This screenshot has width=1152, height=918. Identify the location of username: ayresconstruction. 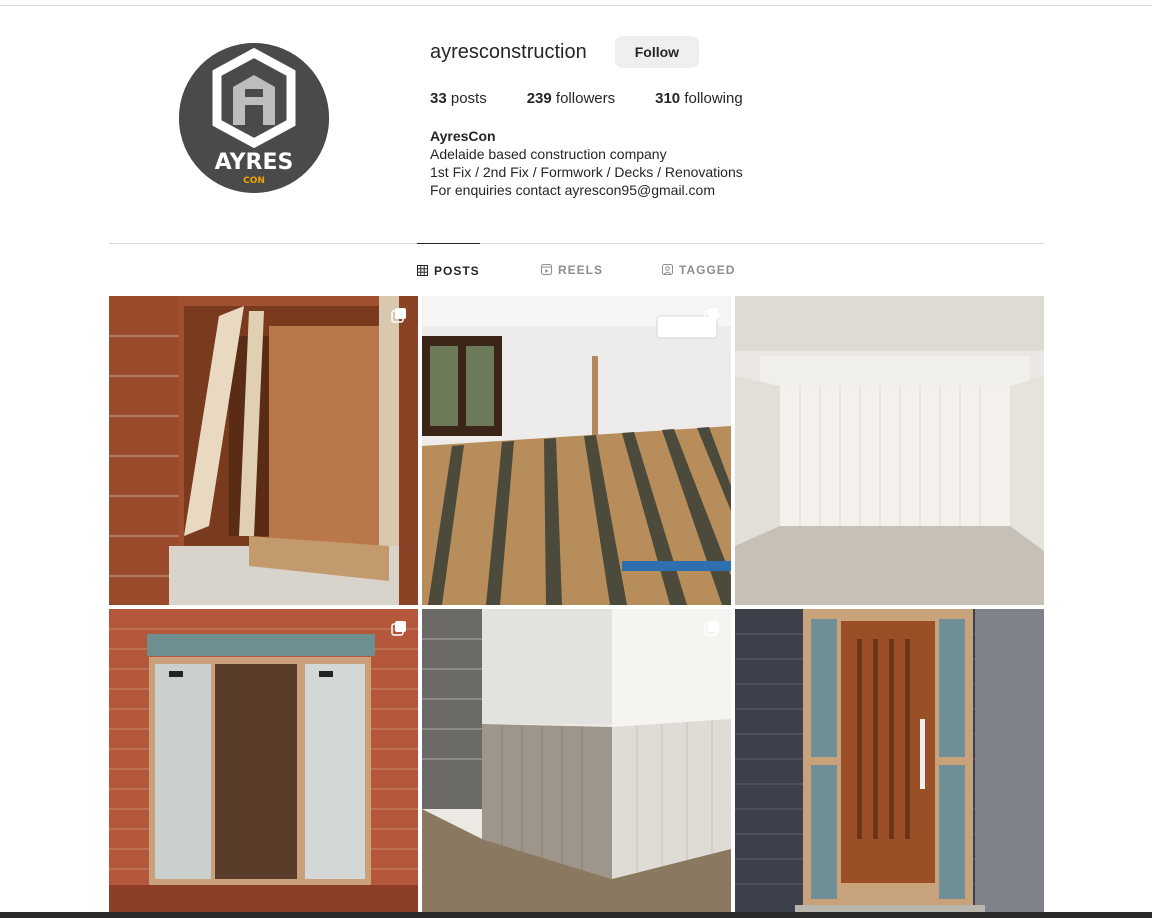
(508, 51).